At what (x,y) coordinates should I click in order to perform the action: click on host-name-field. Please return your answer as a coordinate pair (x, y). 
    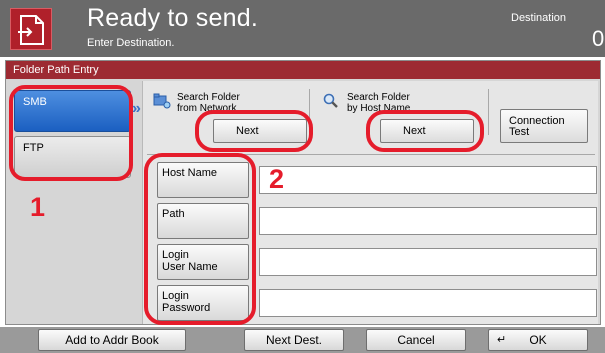
    Looking at the image, I should click on (428, 180).